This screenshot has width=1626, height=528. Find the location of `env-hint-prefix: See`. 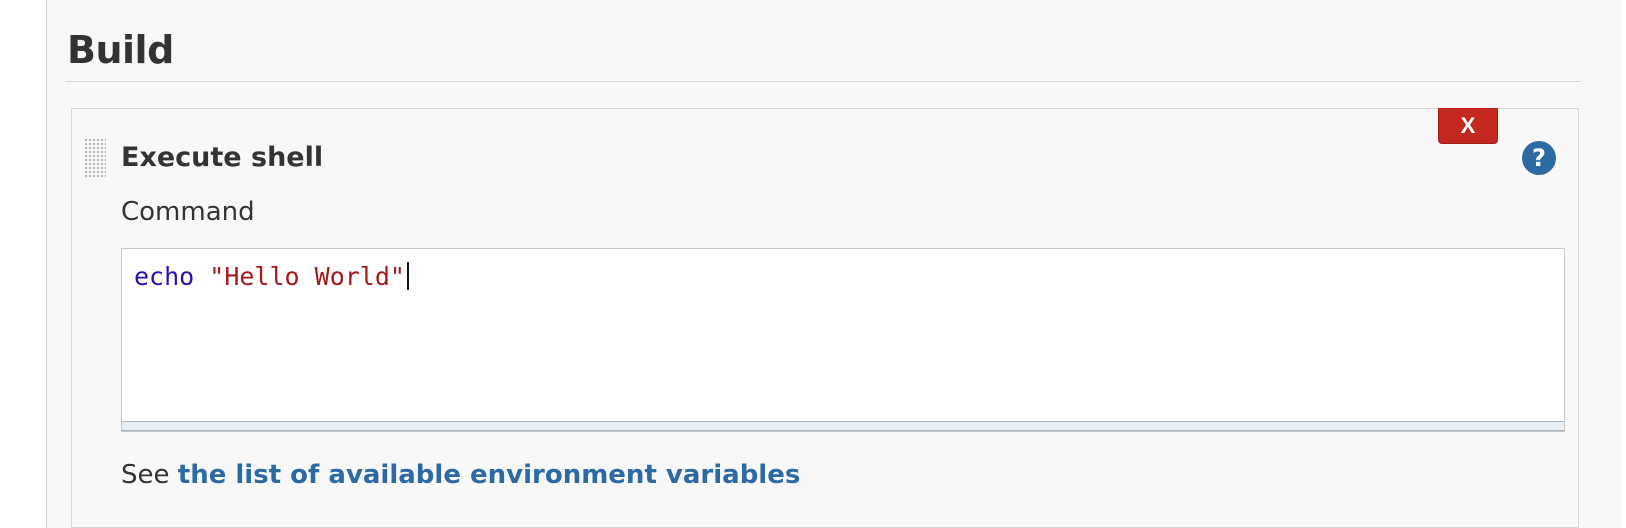

env-hint-prefix: See is located at coordinates (149, 475).